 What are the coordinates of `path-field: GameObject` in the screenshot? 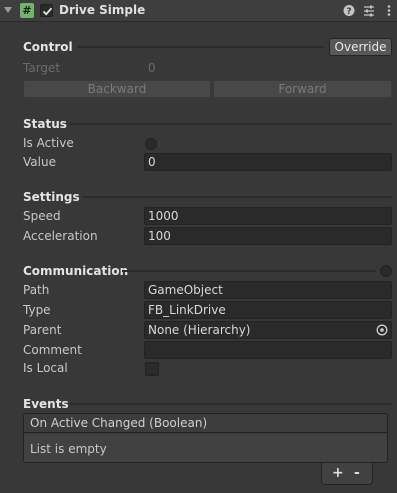 It's located at (268, 290).